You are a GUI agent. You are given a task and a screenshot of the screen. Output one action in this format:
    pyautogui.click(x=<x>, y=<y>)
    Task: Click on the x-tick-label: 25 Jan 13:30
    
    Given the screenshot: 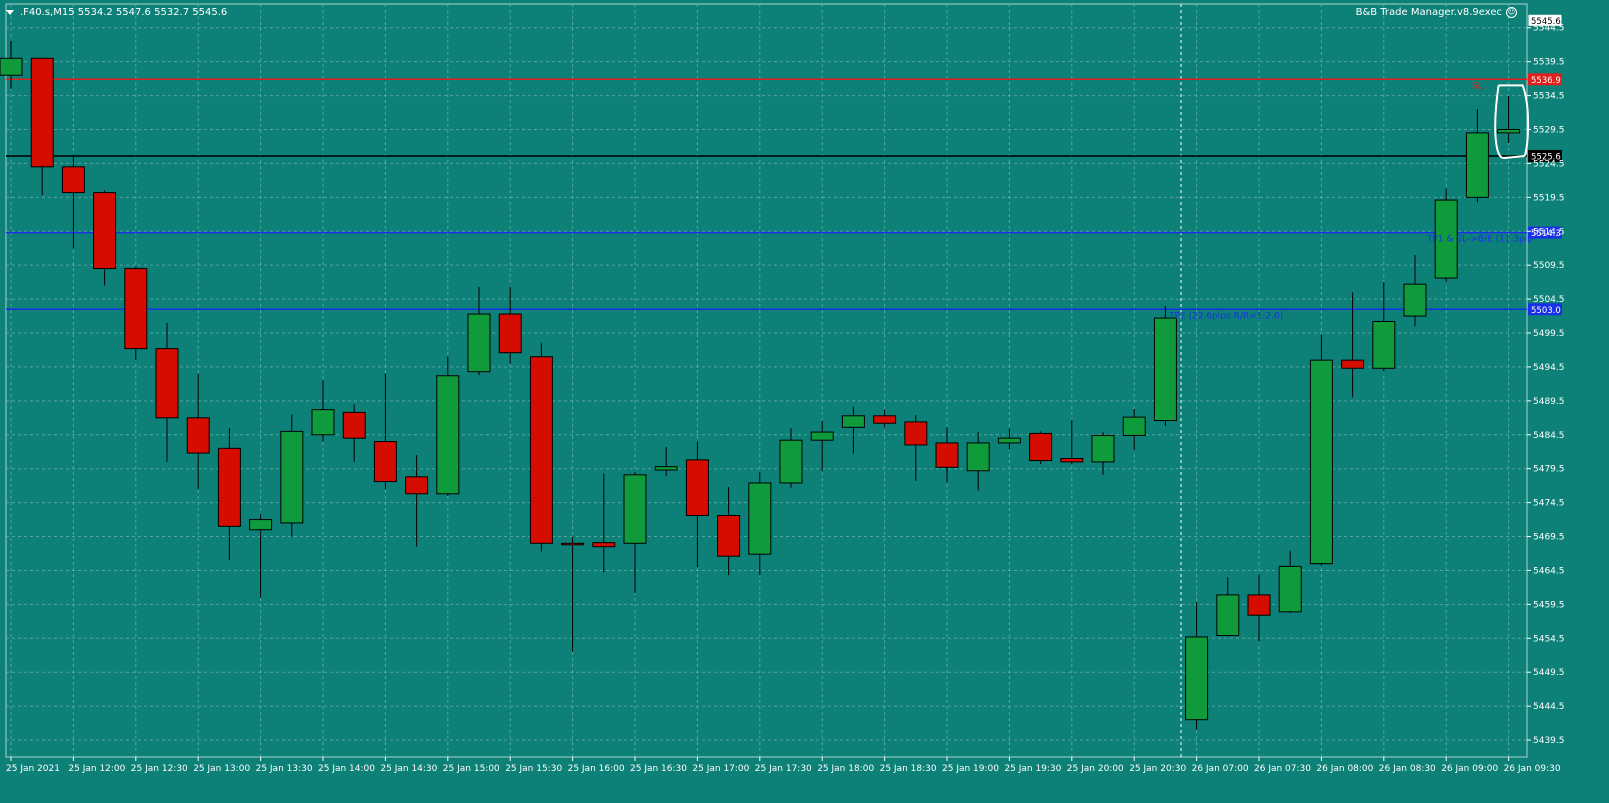 What is the action you would take?
    pyautogui.click(x=284, y=769)
    